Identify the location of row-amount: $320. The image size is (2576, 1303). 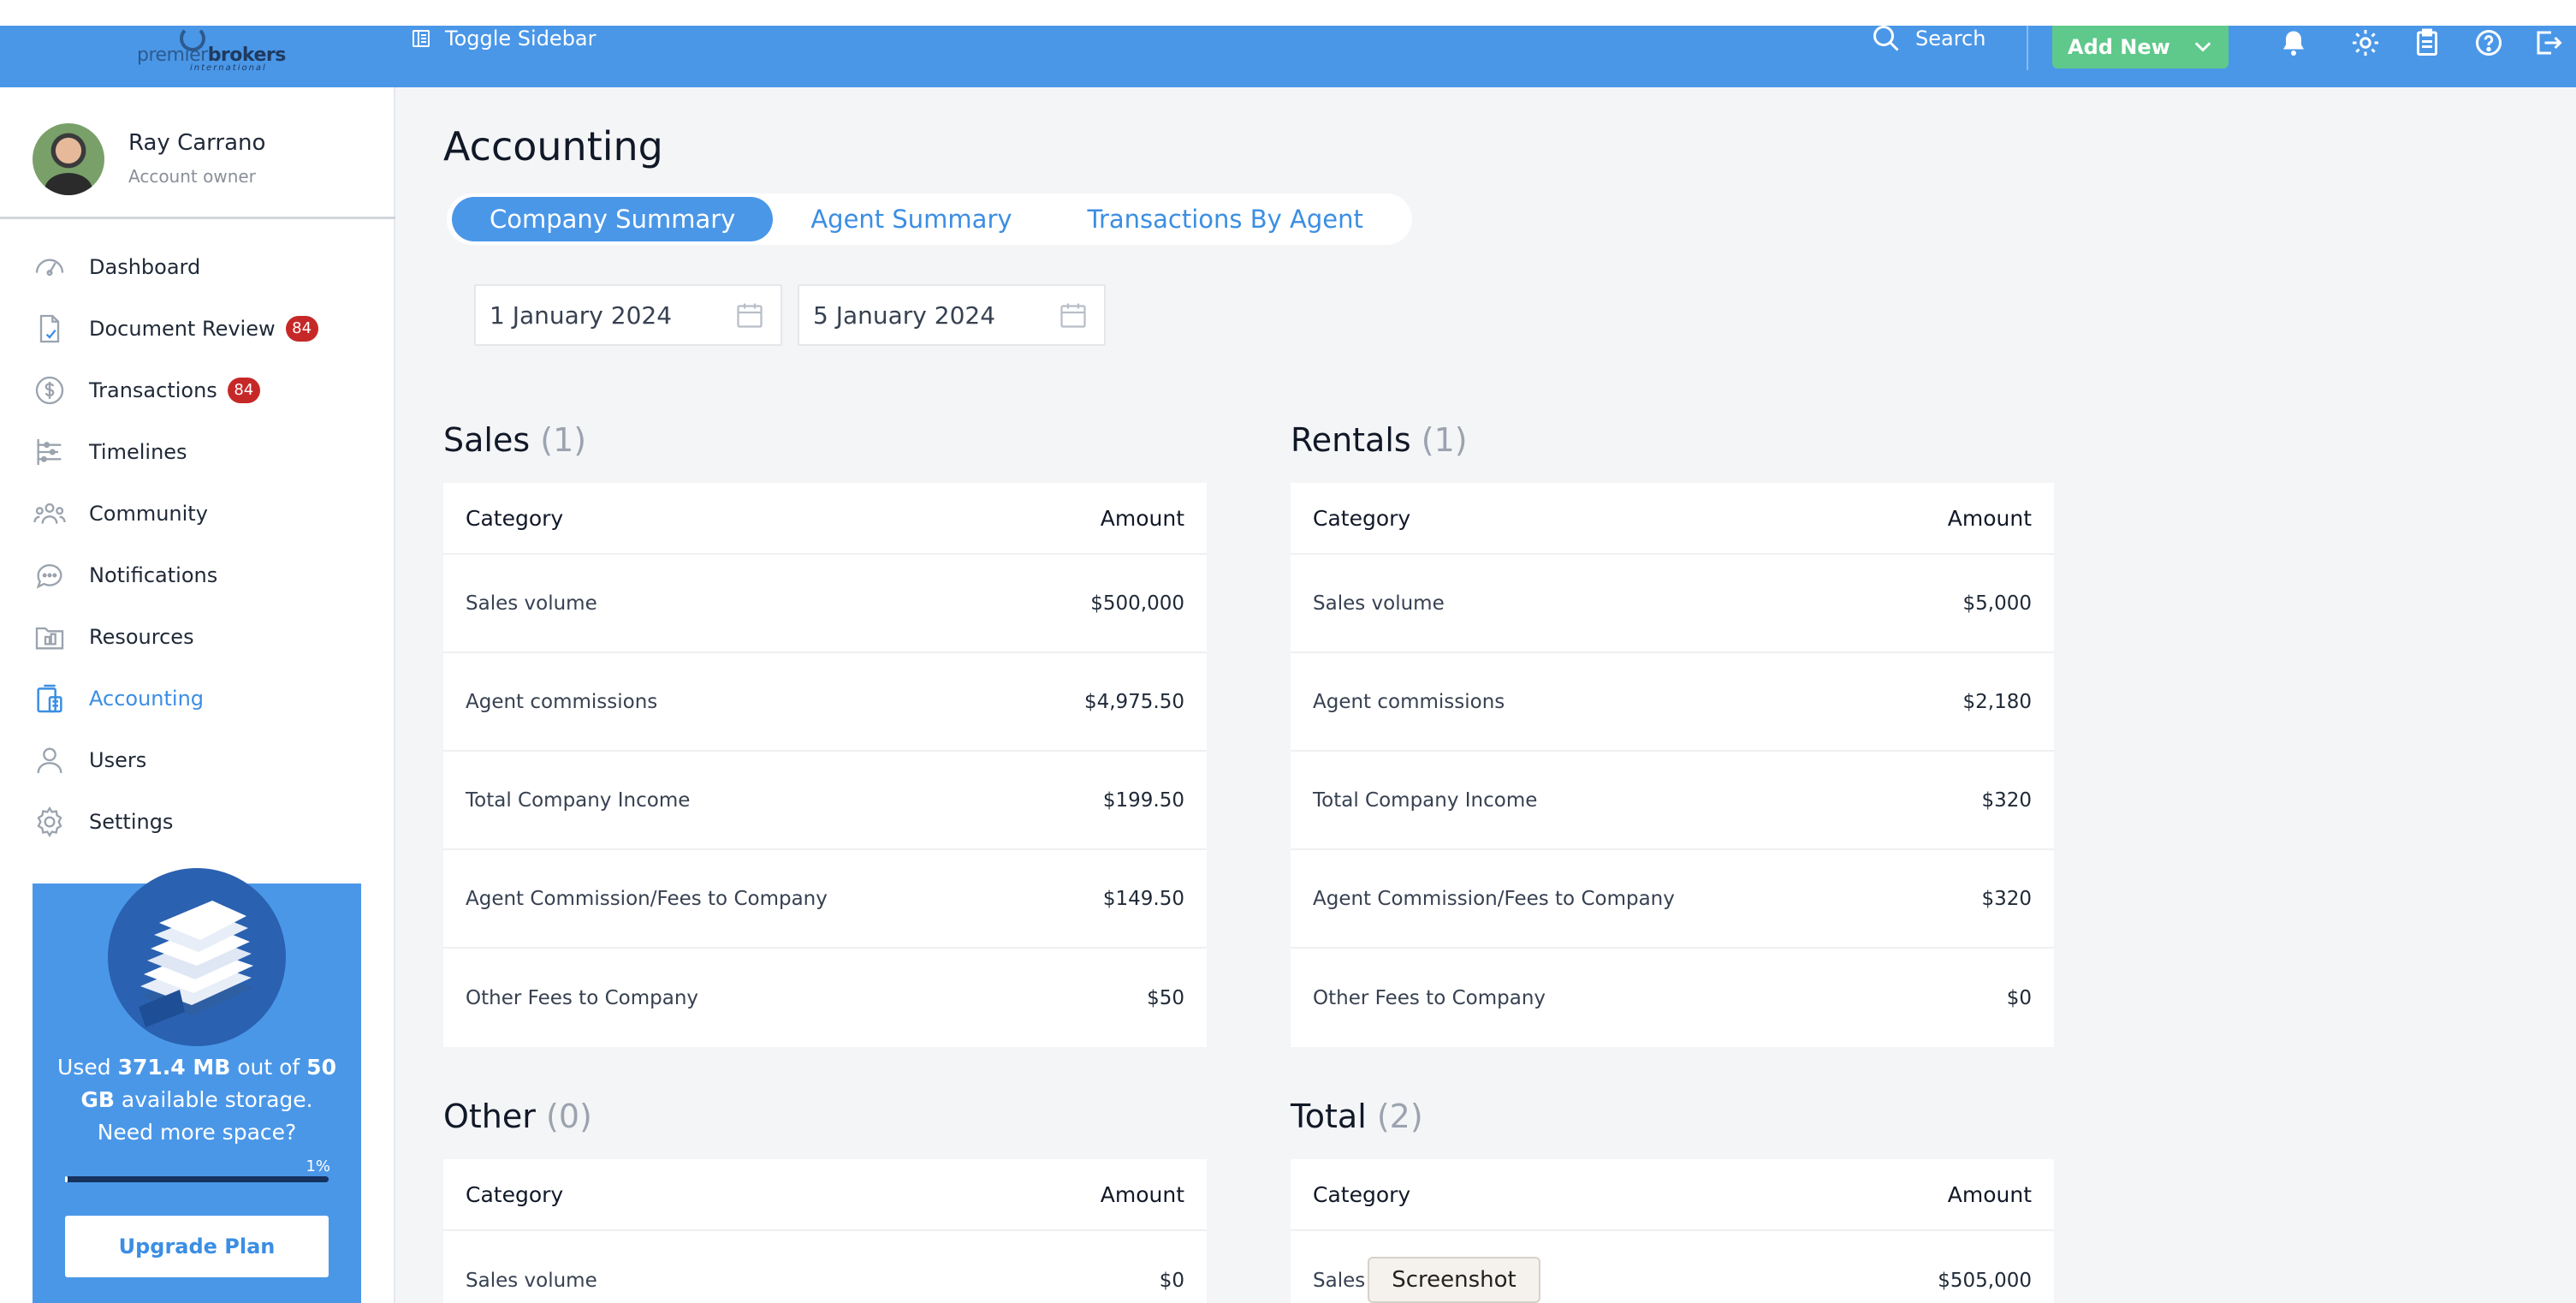
(2006, 898).